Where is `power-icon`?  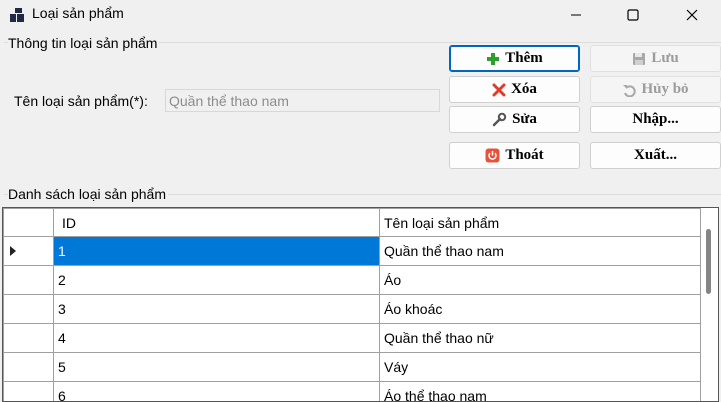
power-icon is located at coordinates (492, 155).